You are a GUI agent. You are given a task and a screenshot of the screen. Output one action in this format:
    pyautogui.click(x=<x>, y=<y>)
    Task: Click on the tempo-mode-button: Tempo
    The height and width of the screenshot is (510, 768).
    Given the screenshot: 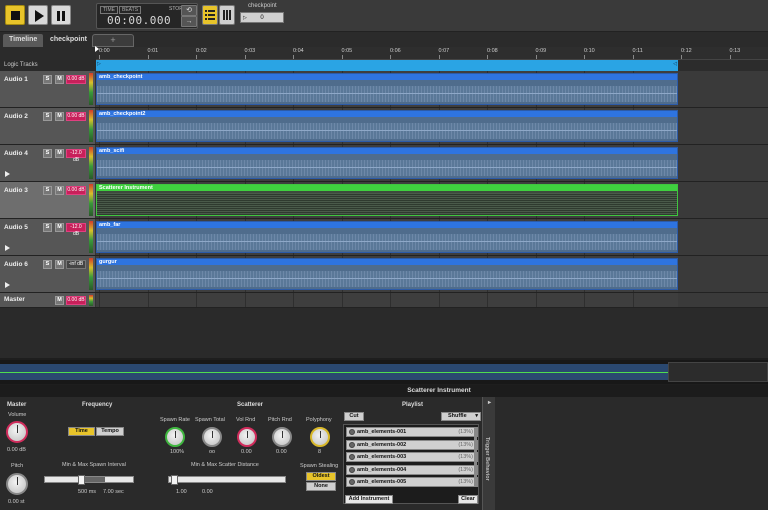 What is the action you would take?
    pyautogui.click(x=110, y=431)
    